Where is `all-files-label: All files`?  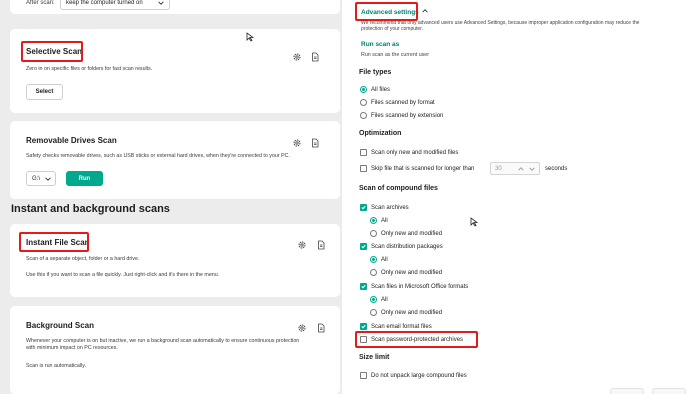
all-files-label: All files is located at coordinates (381, 89).